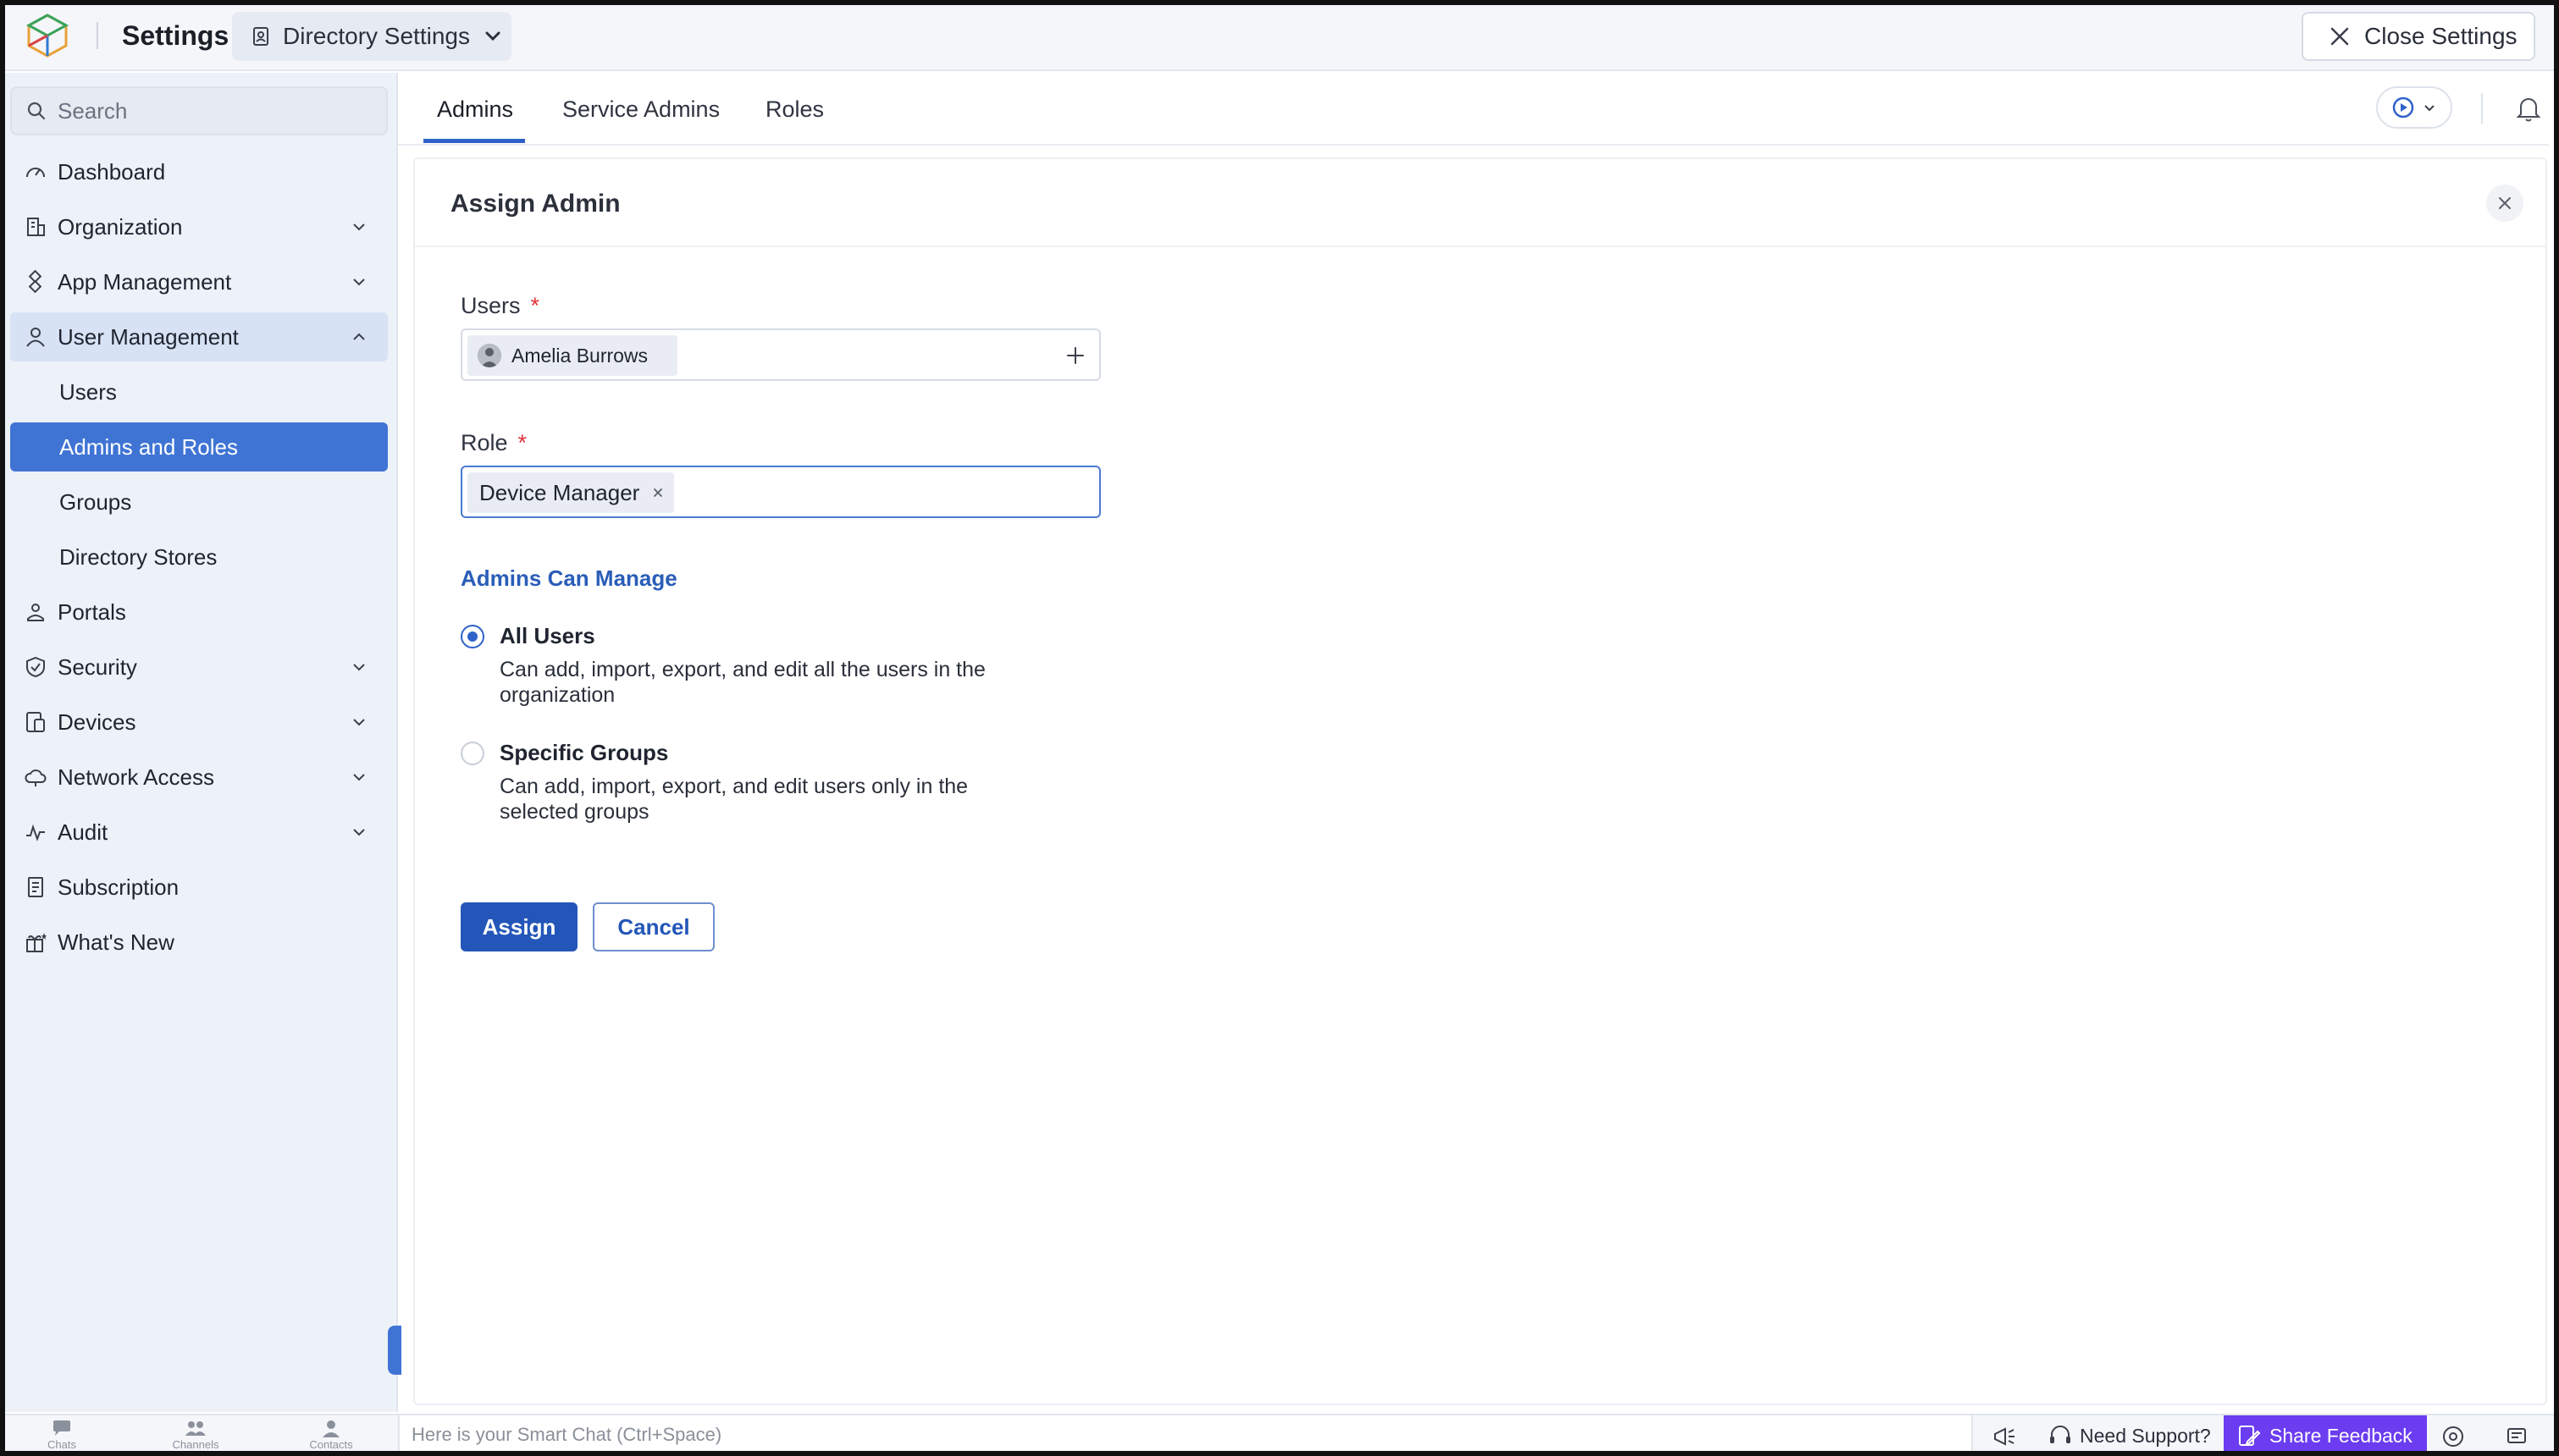 The height and width of the screenshot is (1456, 2559). What do you see at coordinates (62, 1428) in the screenshot?
I see `chat-bubble-icon` at bounding box center [62, 1428].